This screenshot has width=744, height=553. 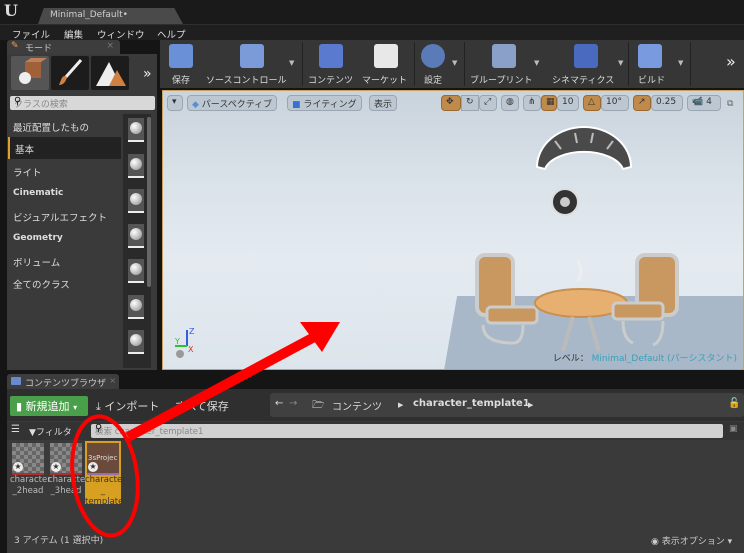 What do you see at coordinates (82, 103) in the screenshot?
I see `class-search-input: クラスの検索 ⚲` at bounding box center [82, 103].